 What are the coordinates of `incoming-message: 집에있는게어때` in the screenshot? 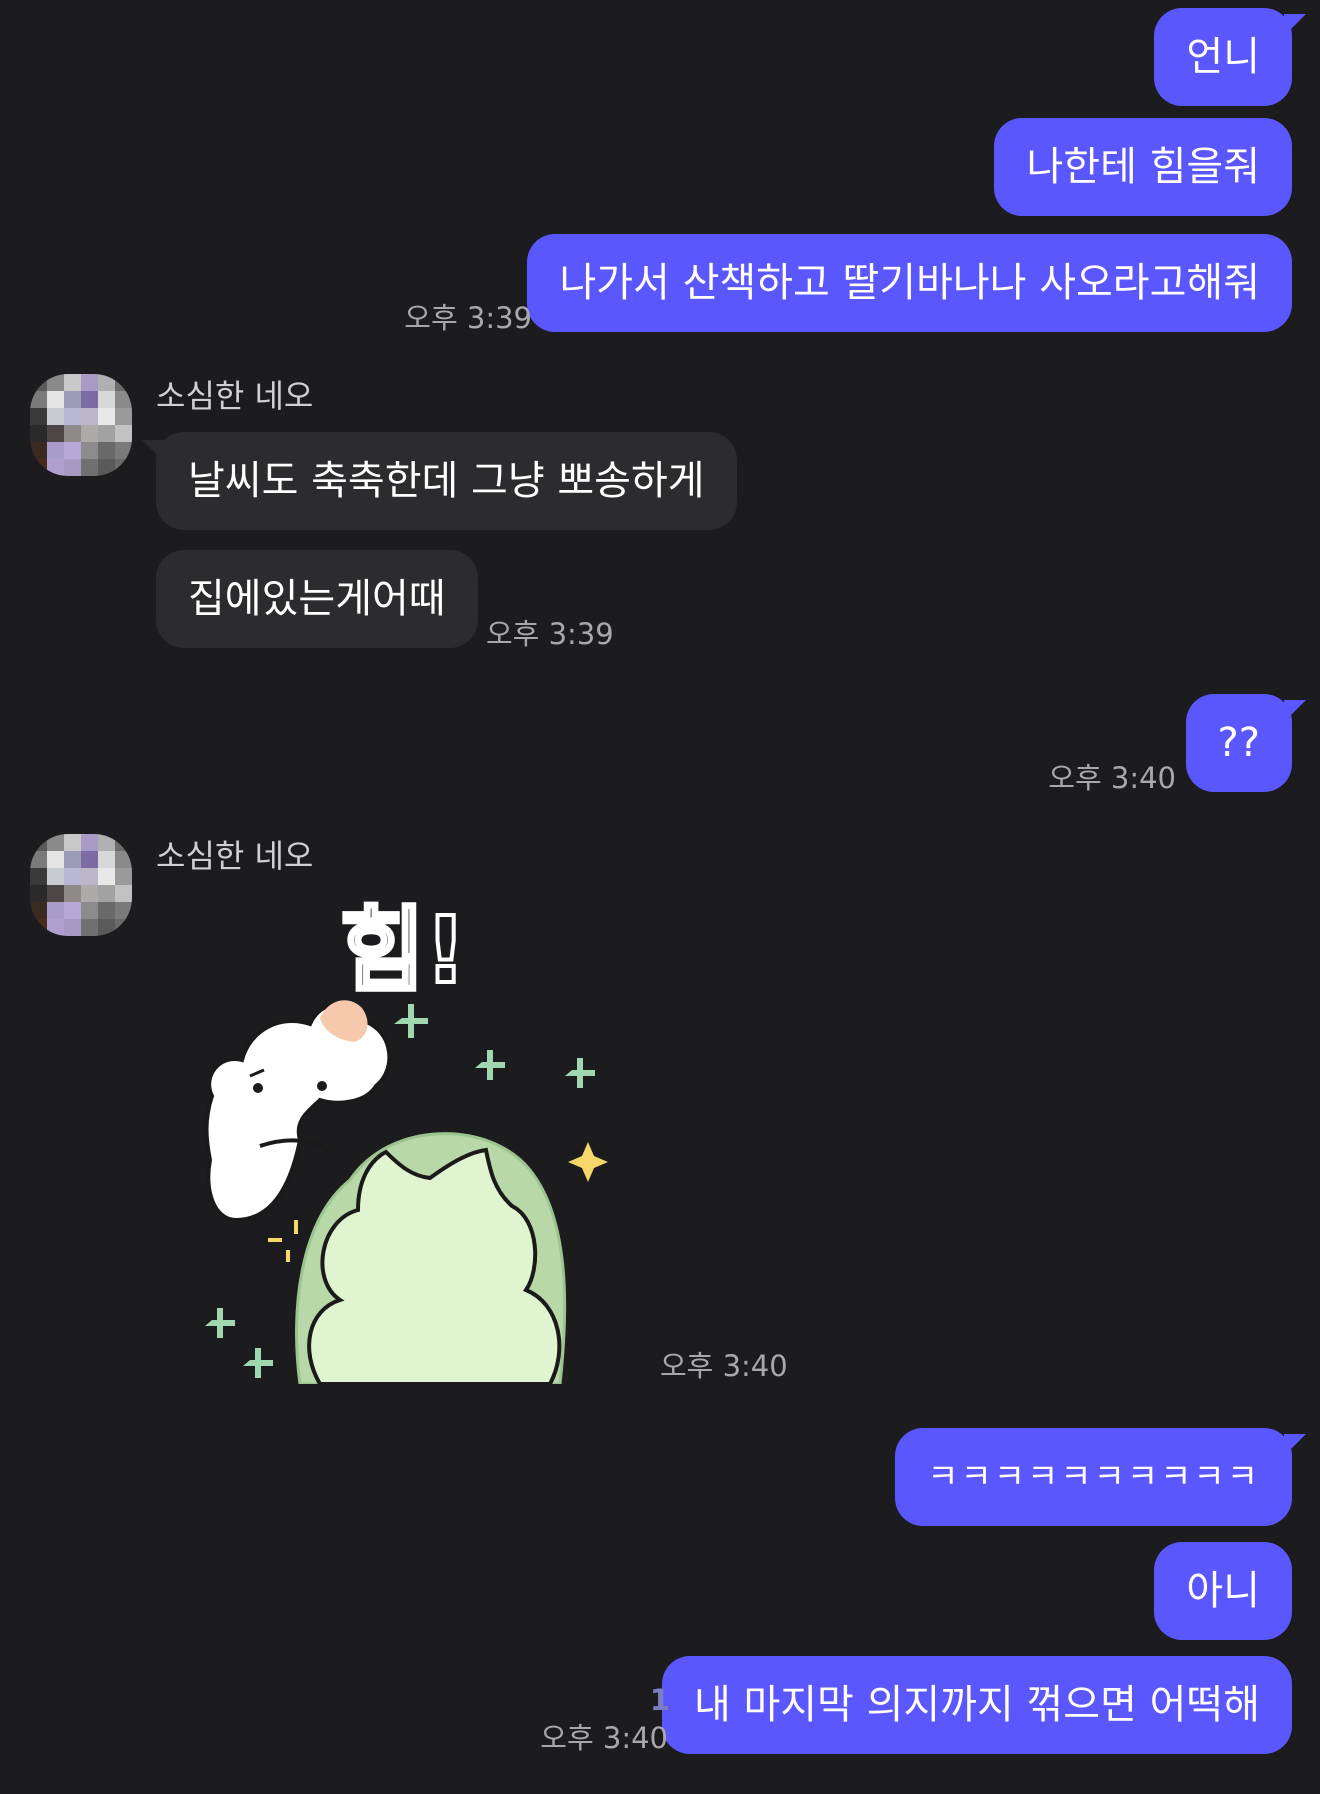 It's located at (317, 599).